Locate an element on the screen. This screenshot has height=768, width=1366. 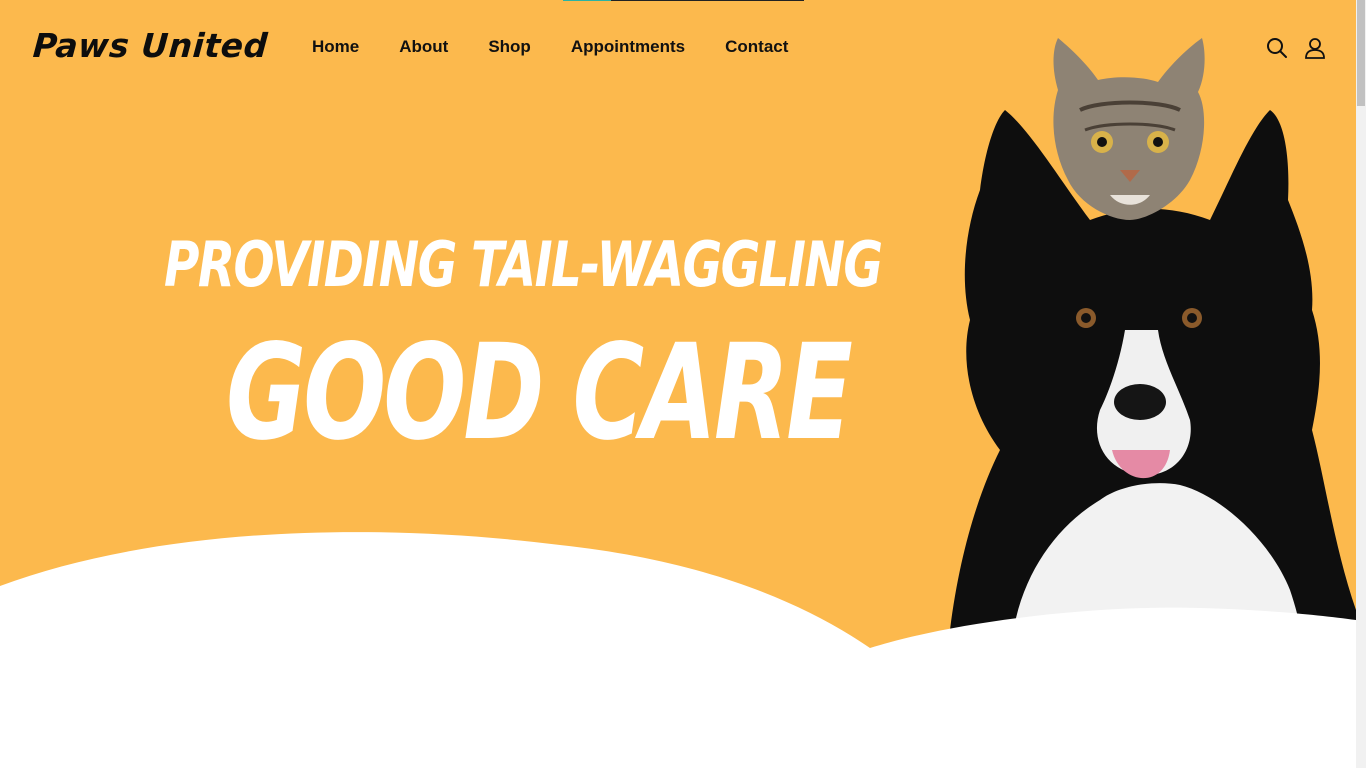
nav-item-shop: Shop is located at coordinates (509, 47).